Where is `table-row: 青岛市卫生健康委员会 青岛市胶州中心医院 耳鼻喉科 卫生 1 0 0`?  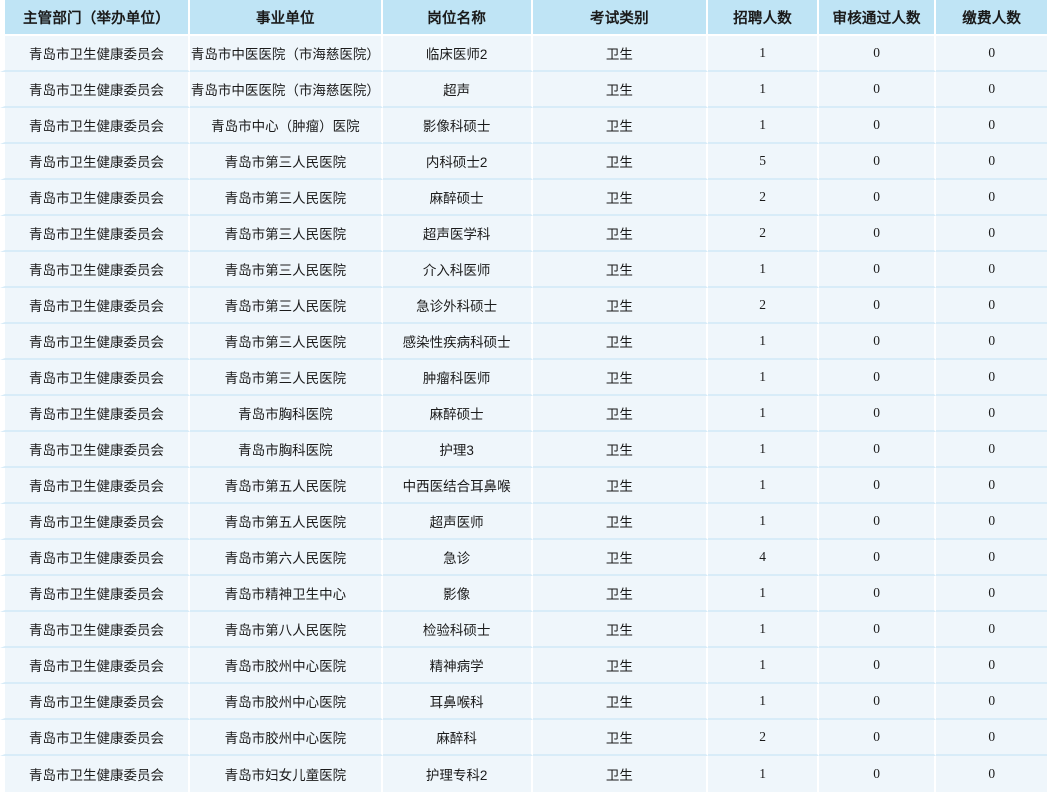
table-row: 青岛市卫生健康委员会 青岛市胶州中心医院 耳鼻喉科 卫生 1 0 0 is located at coordinates (523, 702).